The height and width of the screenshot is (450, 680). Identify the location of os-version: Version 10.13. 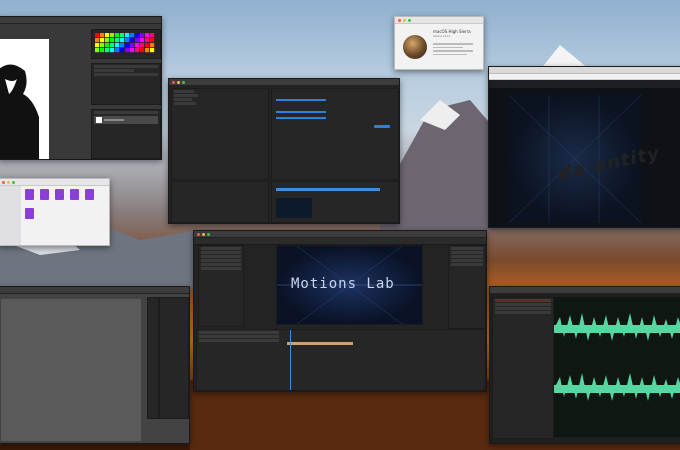
(442, 36).